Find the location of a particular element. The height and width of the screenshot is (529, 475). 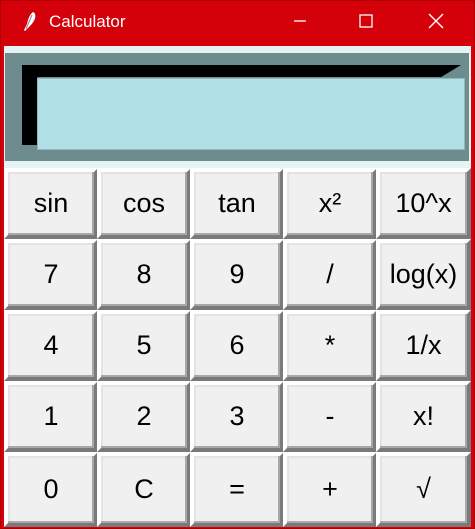

maximize-button is located at coordinates (366, 23).